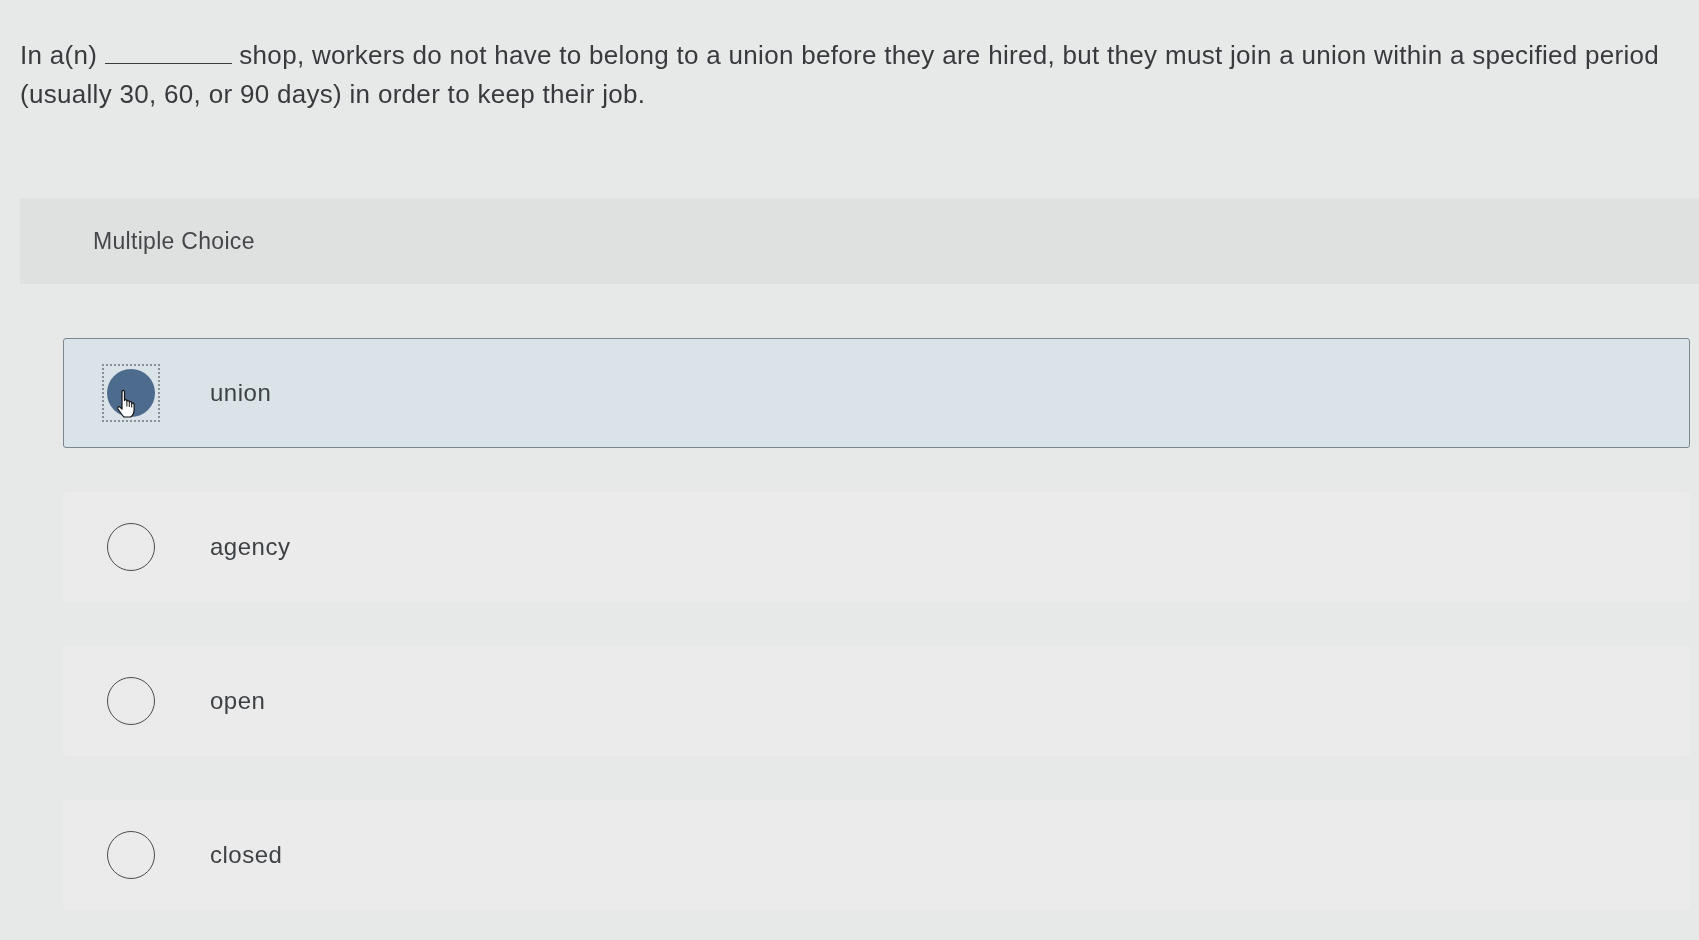 This screenshot has height=940, width=1699. I want to click on question-text: (usually 30, 60, or 90 days) in order to keep their job., so click(333, 94).